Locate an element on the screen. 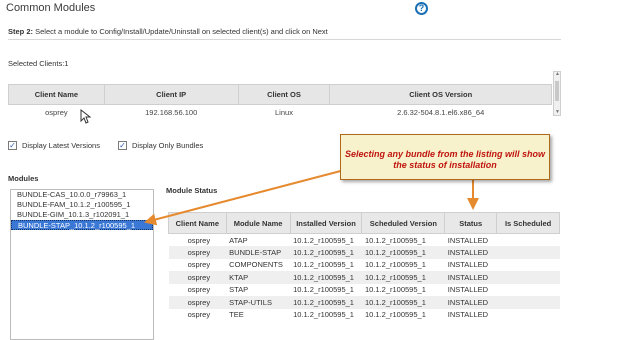 The height and width of the screenshot is (340, 624). callout-arrow-to-module is located at coordinates (248, 196).